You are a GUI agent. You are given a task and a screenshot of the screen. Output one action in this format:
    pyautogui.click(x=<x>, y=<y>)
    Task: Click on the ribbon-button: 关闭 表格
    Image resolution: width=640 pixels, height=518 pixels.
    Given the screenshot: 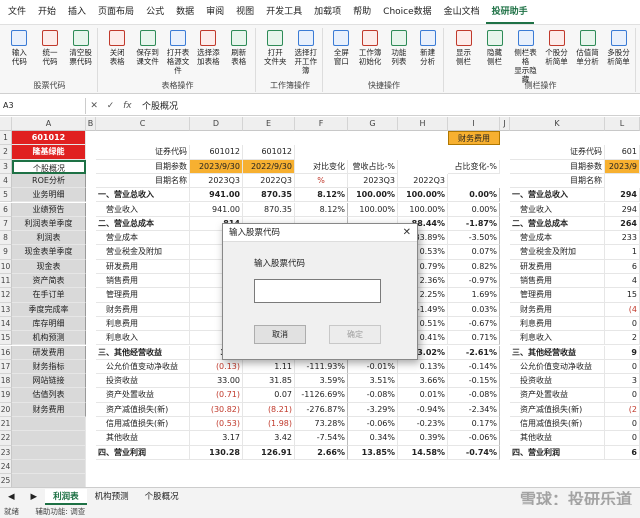 What is the action you would take?
    pyautogui.click(x=117, y=48)
    